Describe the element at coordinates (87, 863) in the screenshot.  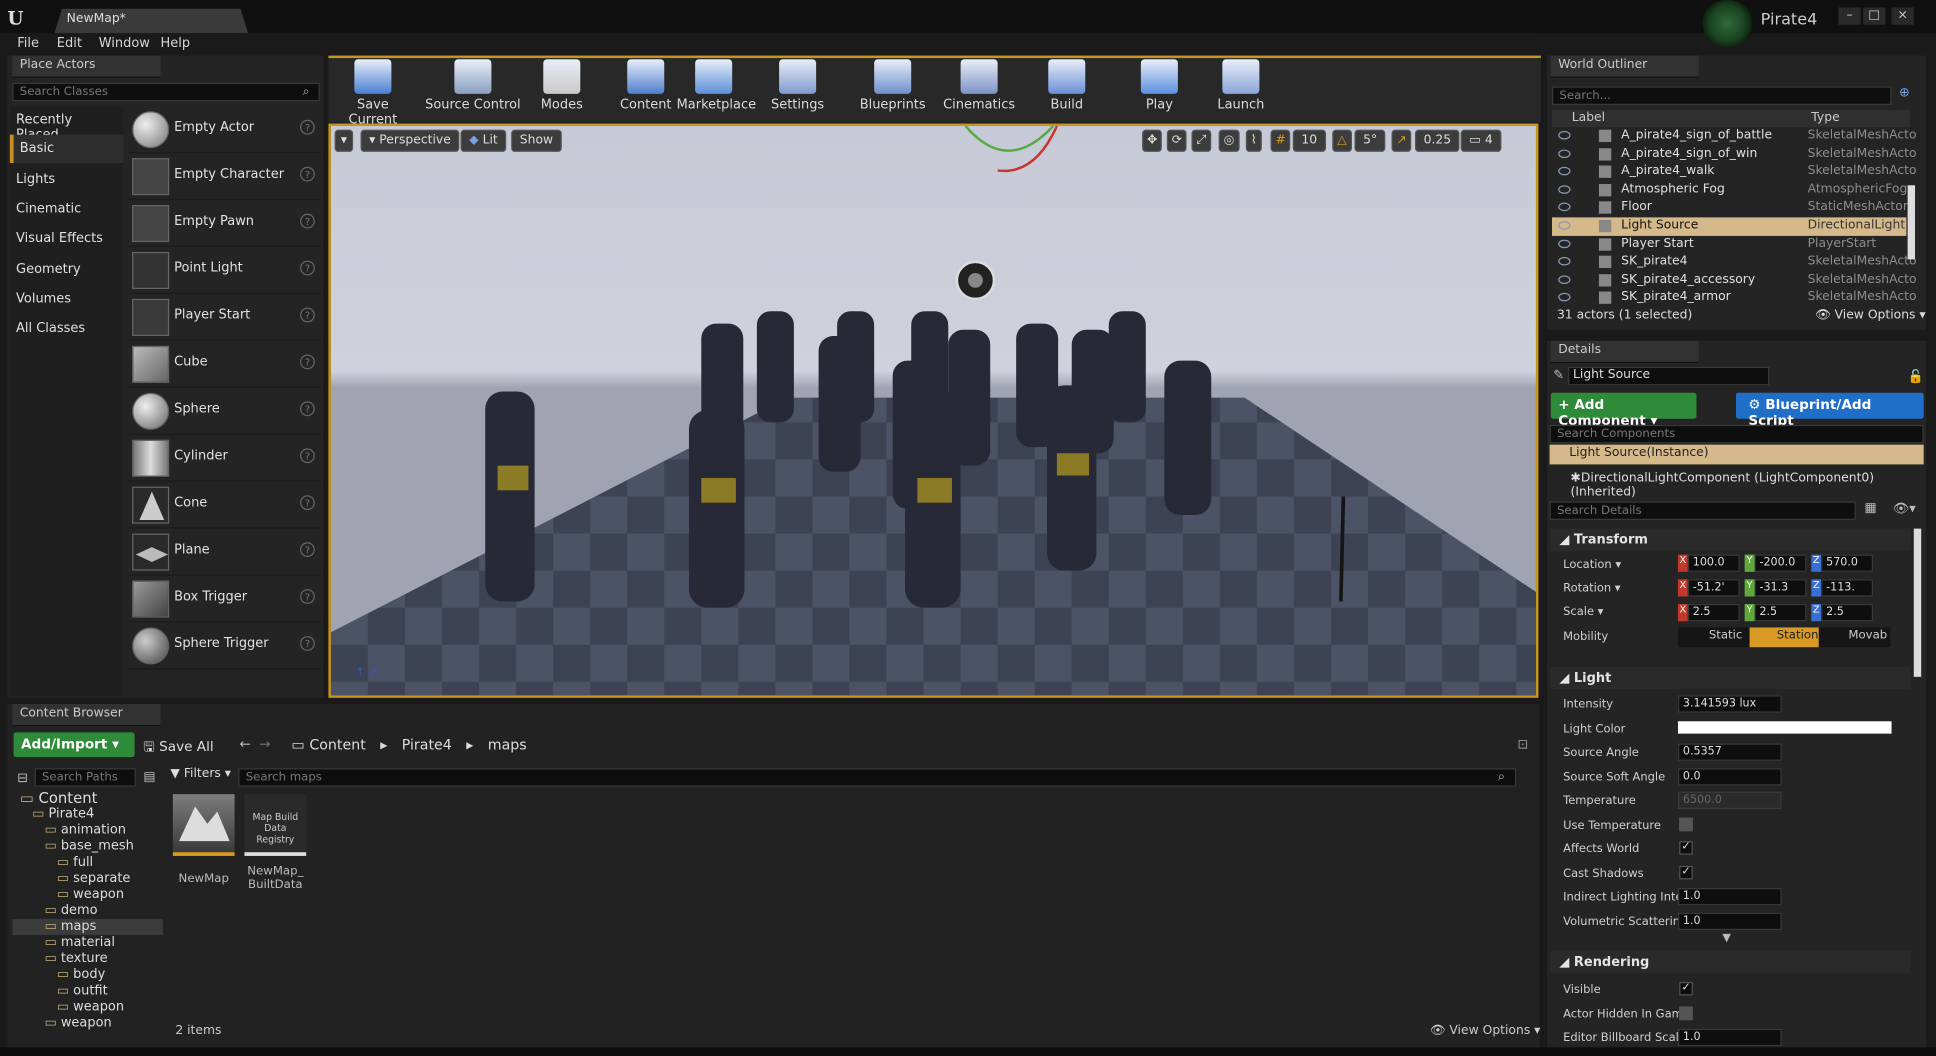
I see `tree-folder-full: ▭ full` at that location.